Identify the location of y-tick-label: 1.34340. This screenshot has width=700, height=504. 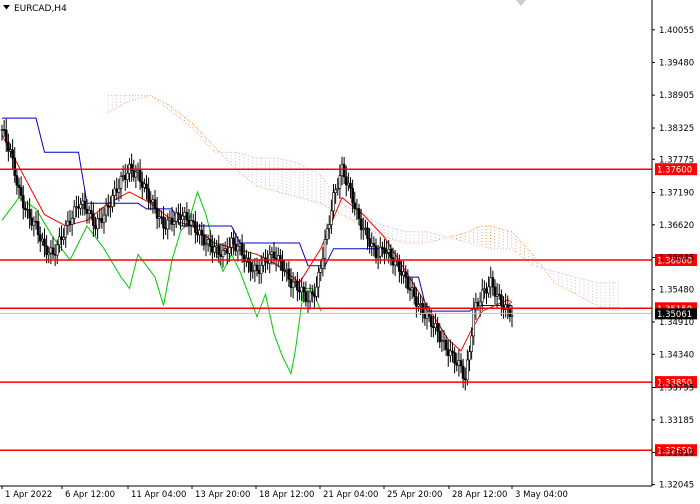
(676, 355).